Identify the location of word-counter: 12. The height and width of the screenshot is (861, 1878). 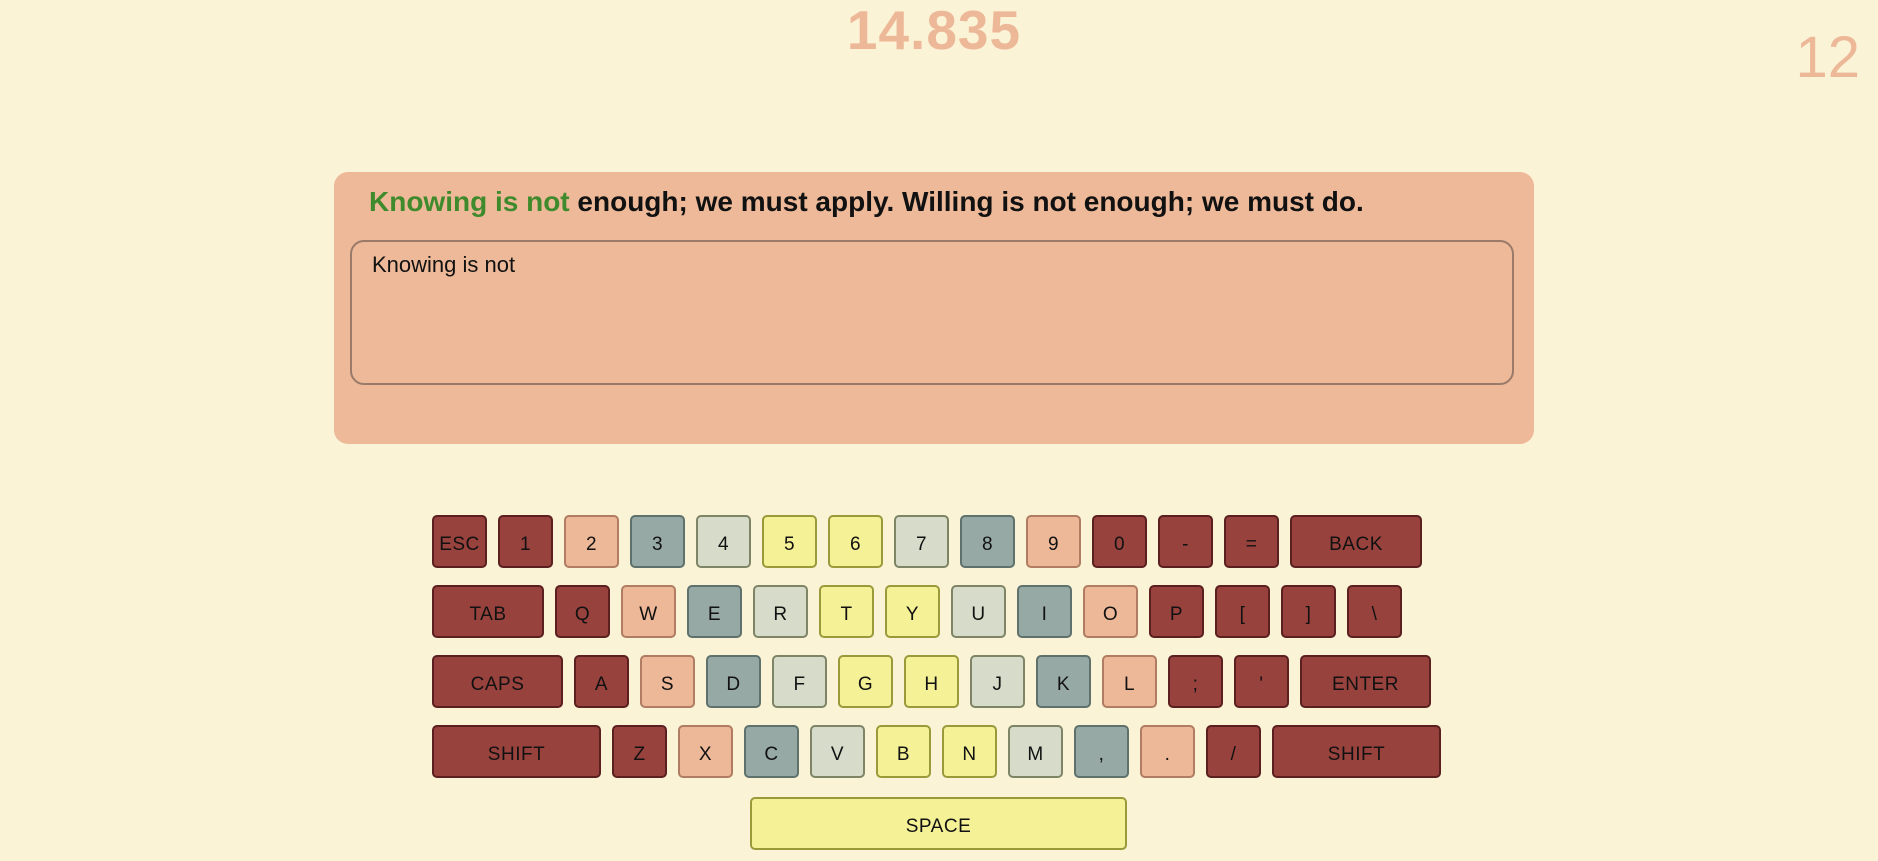
(1827, 57).